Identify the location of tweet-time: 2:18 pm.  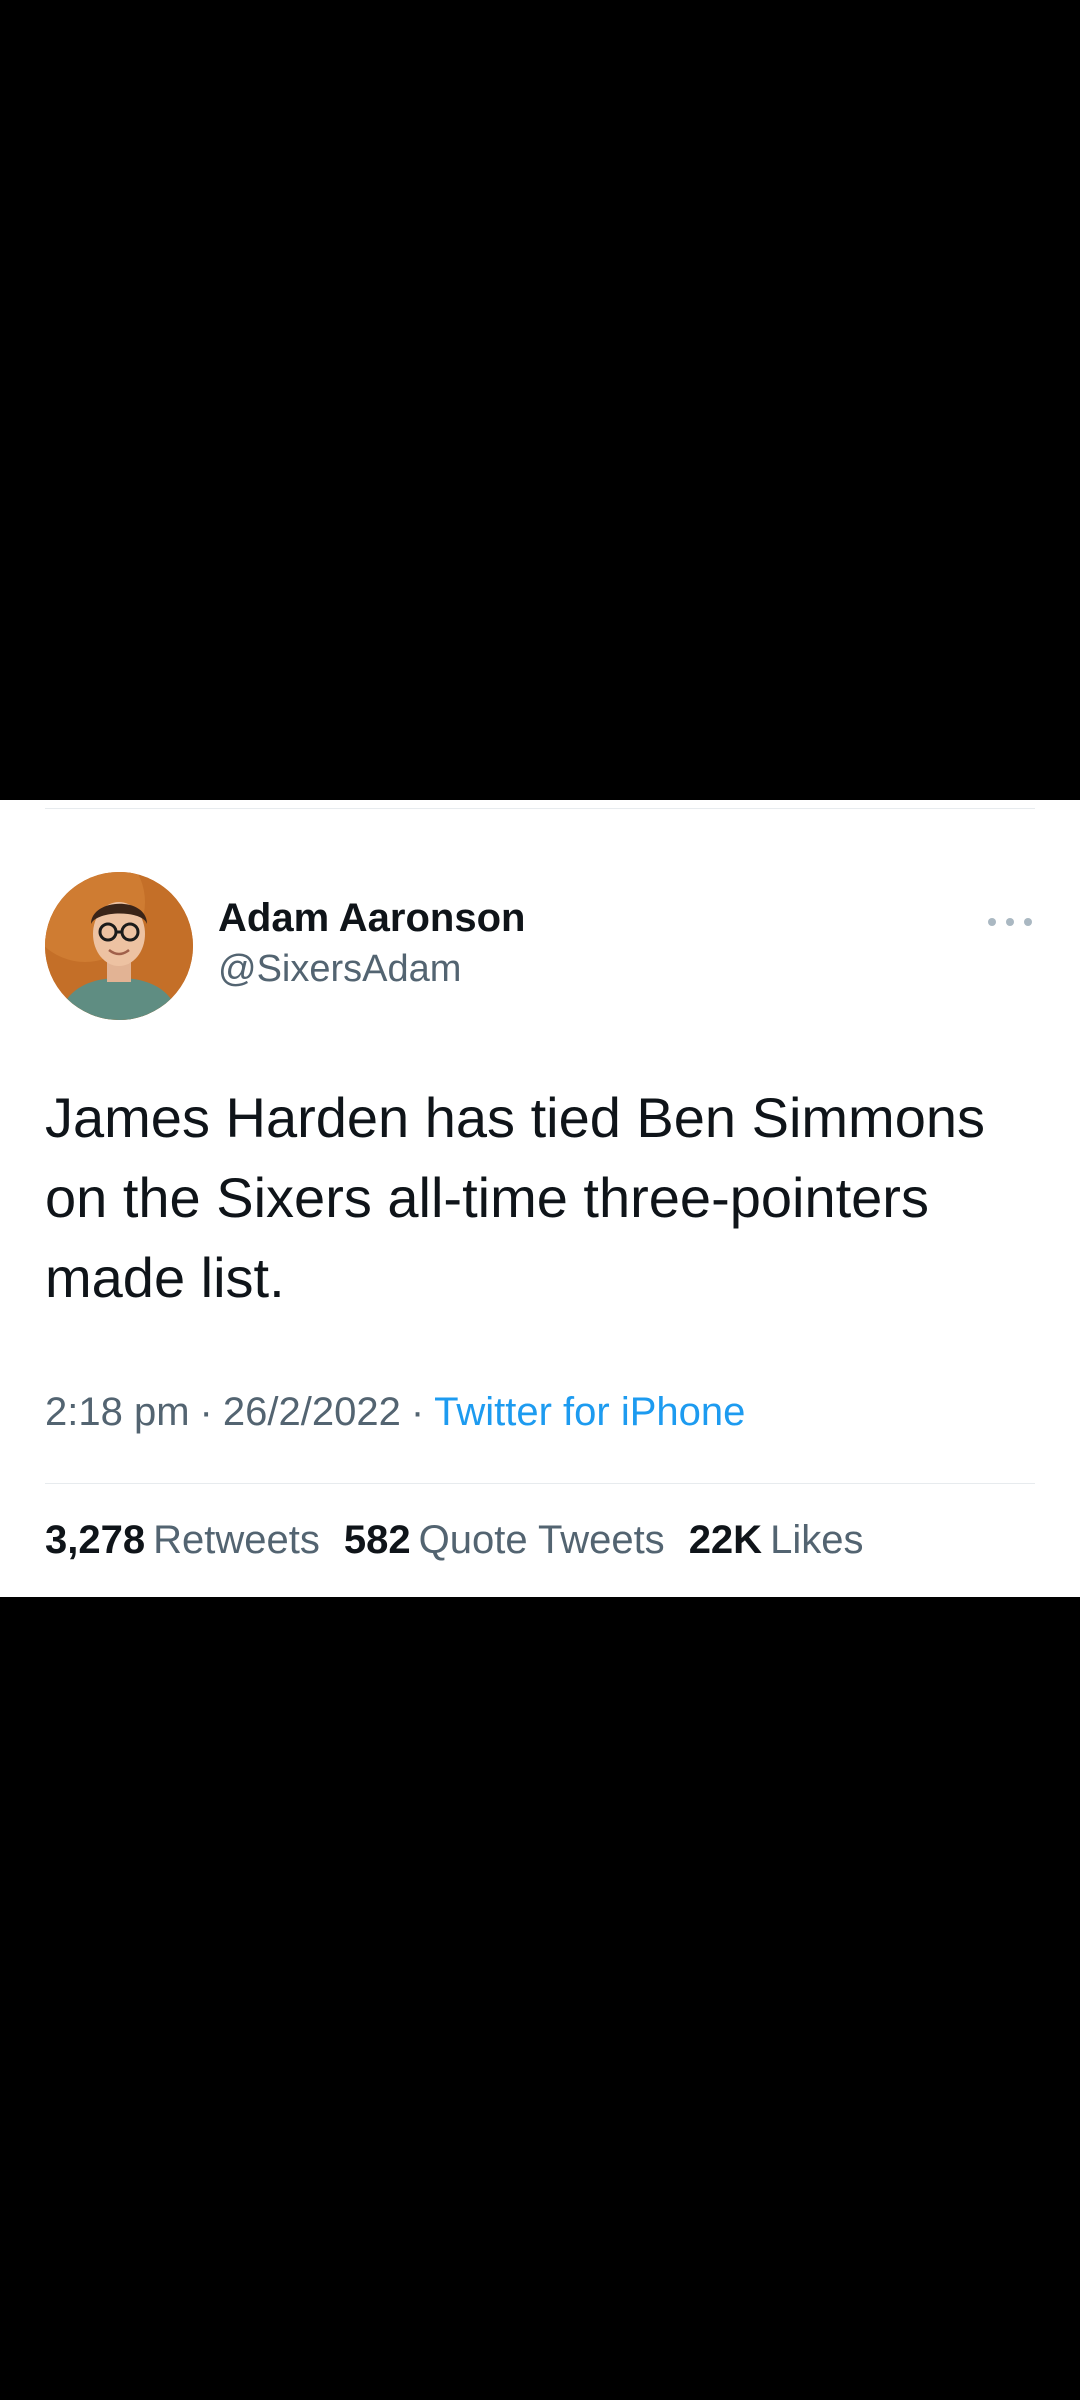
(117, 1412).